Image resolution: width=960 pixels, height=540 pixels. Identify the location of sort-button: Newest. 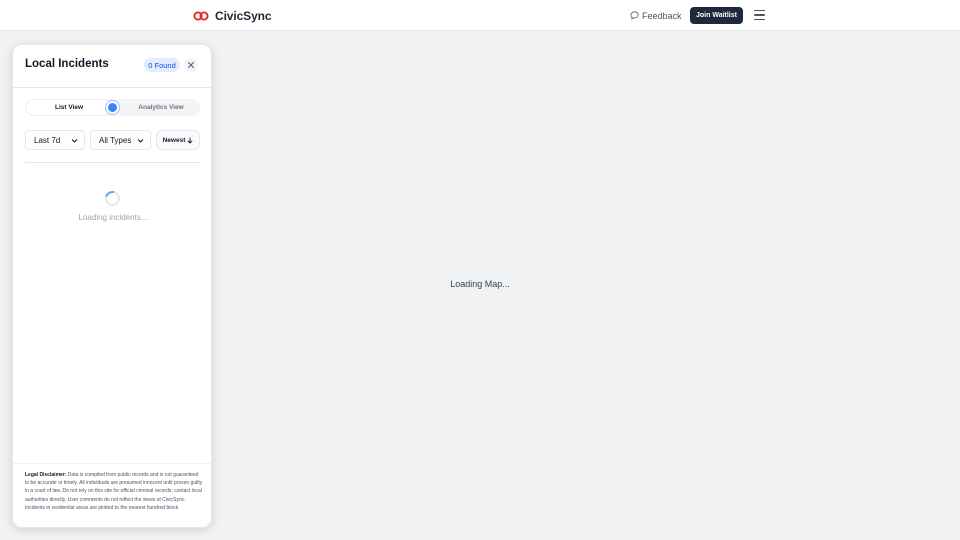
(178, 140).